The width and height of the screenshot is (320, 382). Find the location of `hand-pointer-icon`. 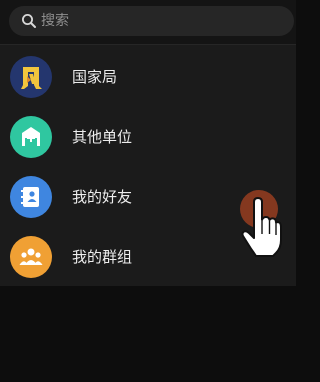

hand-pointer-icon is located at coordinates (261, 227).